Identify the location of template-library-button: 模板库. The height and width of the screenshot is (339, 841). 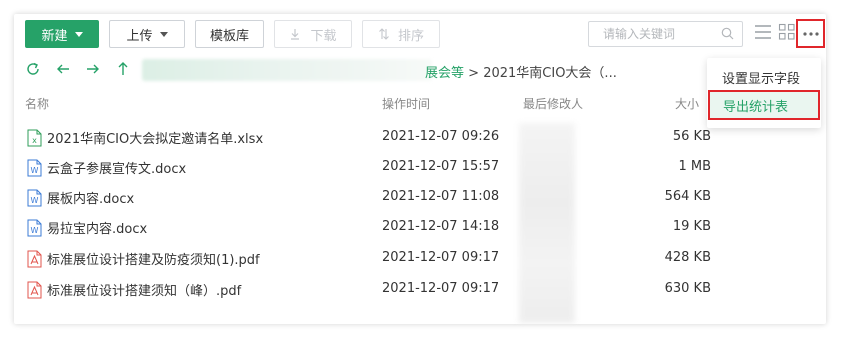
(229, 34).